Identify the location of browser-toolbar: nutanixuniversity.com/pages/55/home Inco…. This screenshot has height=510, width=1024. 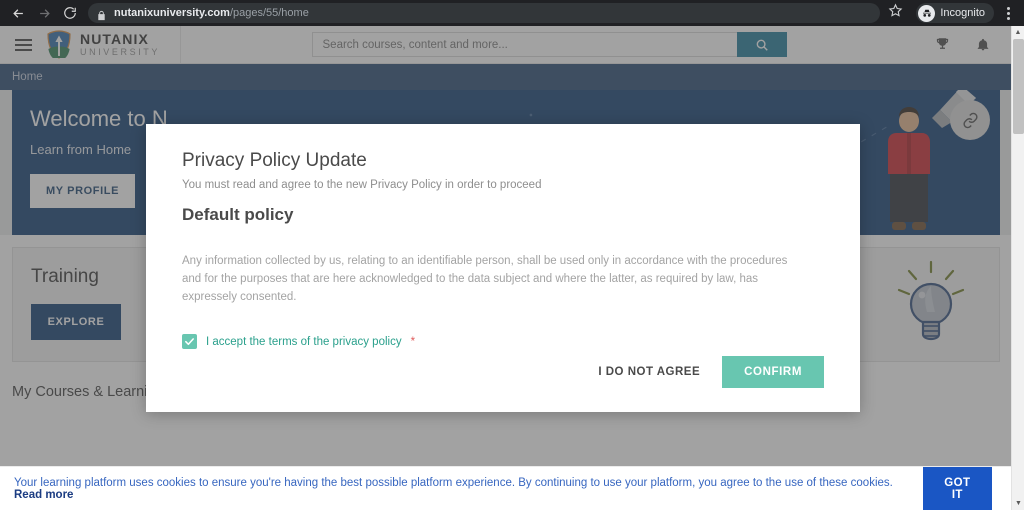
(512, 13).